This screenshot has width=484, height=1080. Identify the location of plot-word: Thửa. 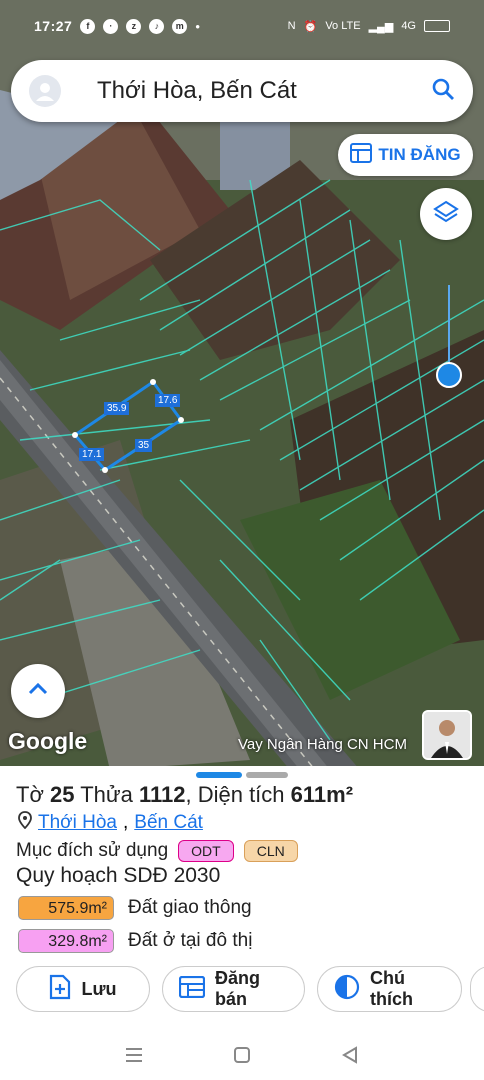
(106, 794).